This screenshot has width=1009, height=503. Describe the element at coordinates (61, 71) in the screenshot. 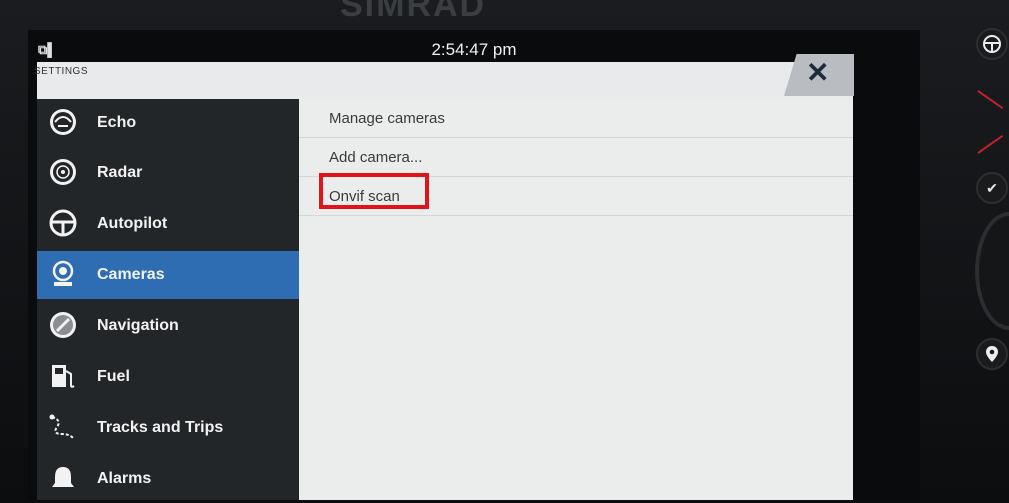

I see `panel-title: SETTINGS` at that location.